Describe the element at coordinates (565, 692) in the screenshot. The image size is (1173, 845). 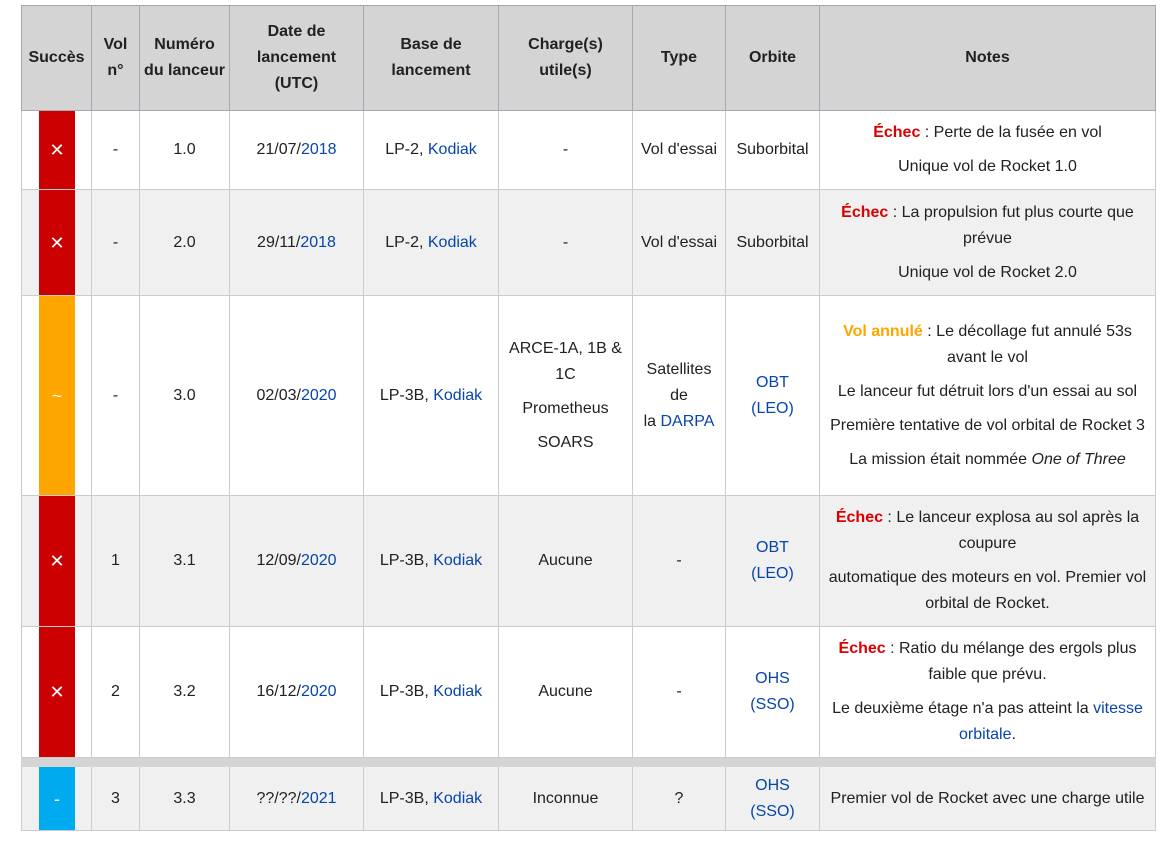
I see `charge-cell: Aucune` at that location.